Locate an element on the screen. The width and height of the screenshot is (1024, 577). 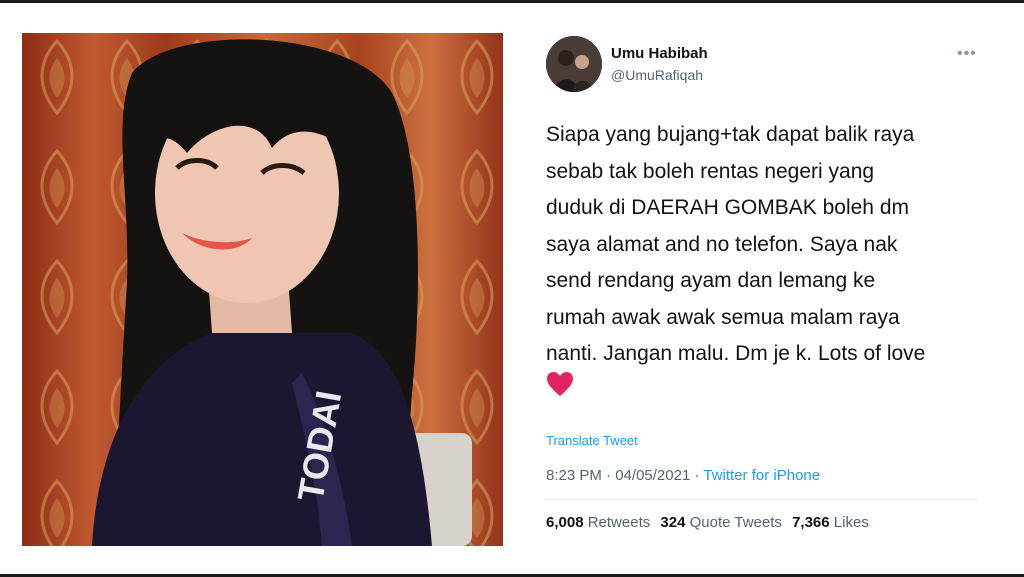
tweet-time: 8:23 PM is located at coordinates (574, 475).